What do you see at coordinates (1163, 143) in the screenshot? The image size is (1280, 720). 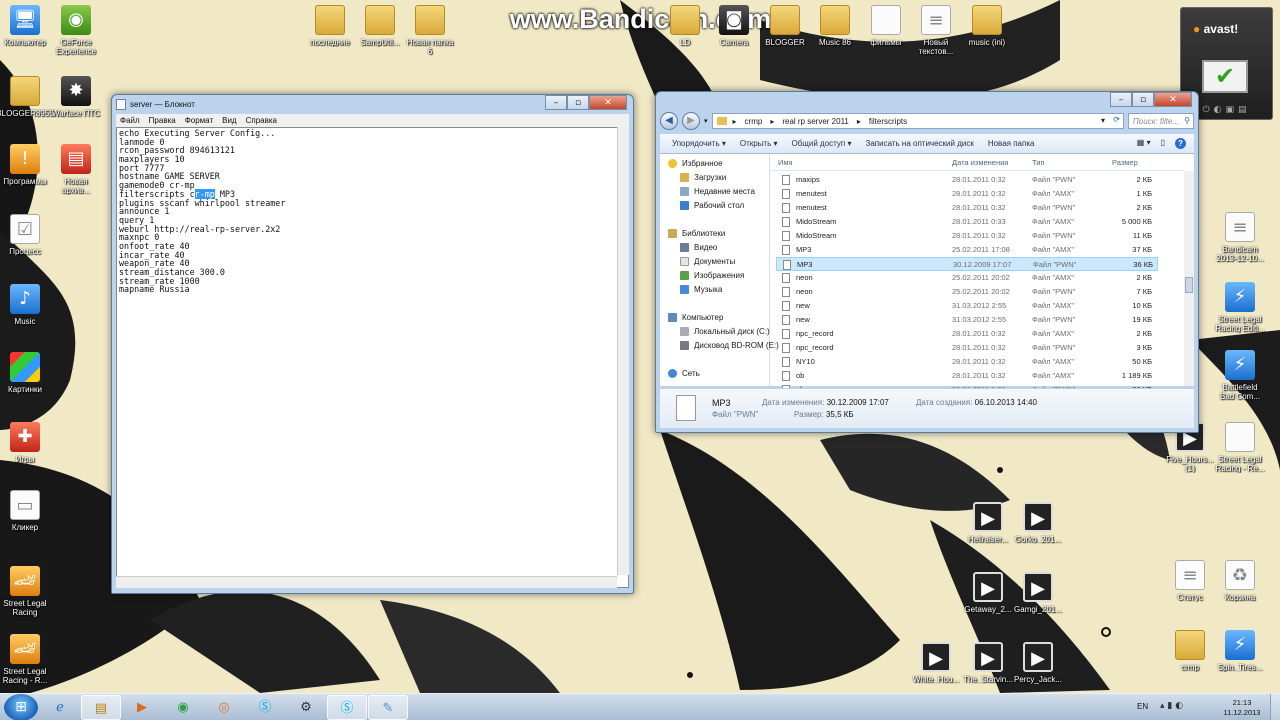 I see `preview-pane-icon: ▯` at bounding box center [1163, 143].